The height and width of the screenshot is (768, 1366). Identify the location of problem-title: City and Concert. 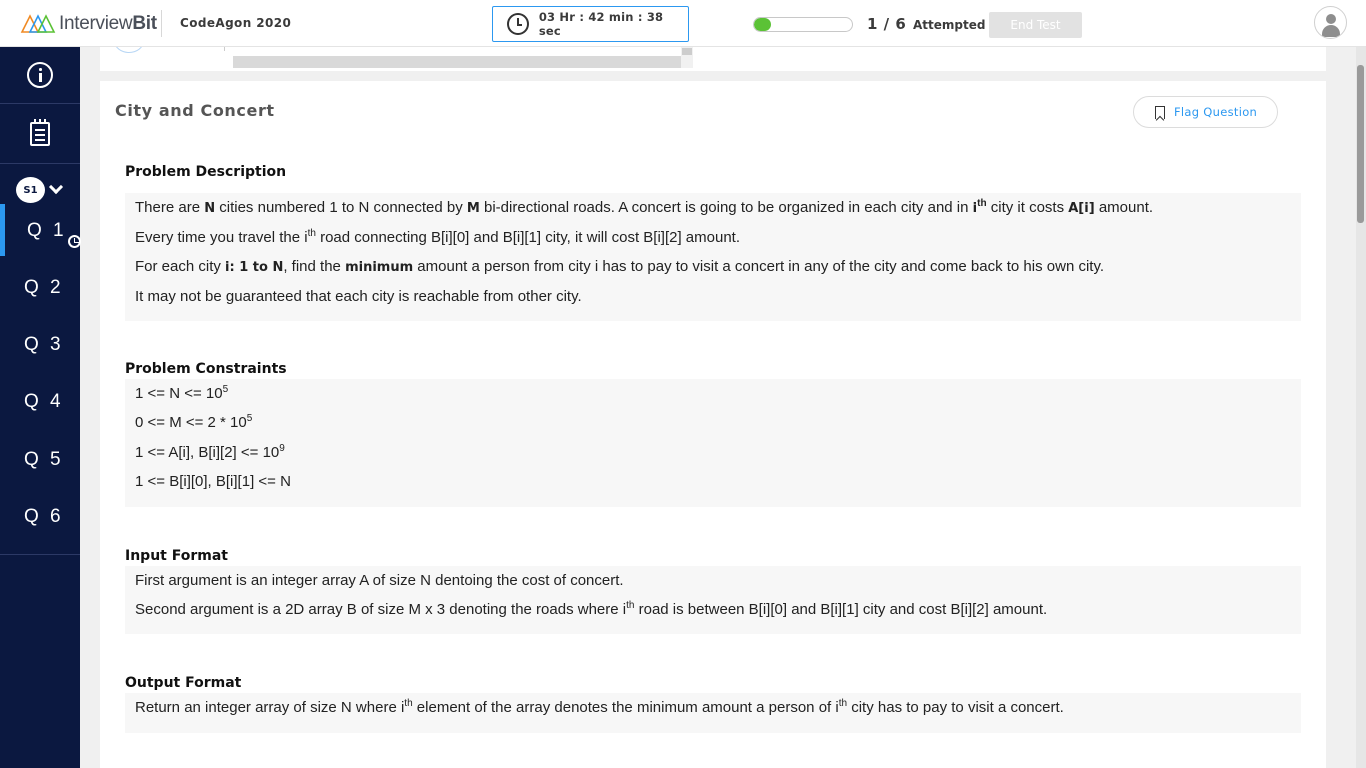
(195, 110).